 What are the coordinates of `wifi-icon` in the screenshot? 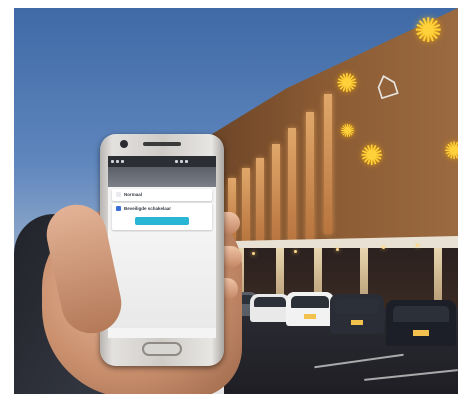 It's located at (176, 161).